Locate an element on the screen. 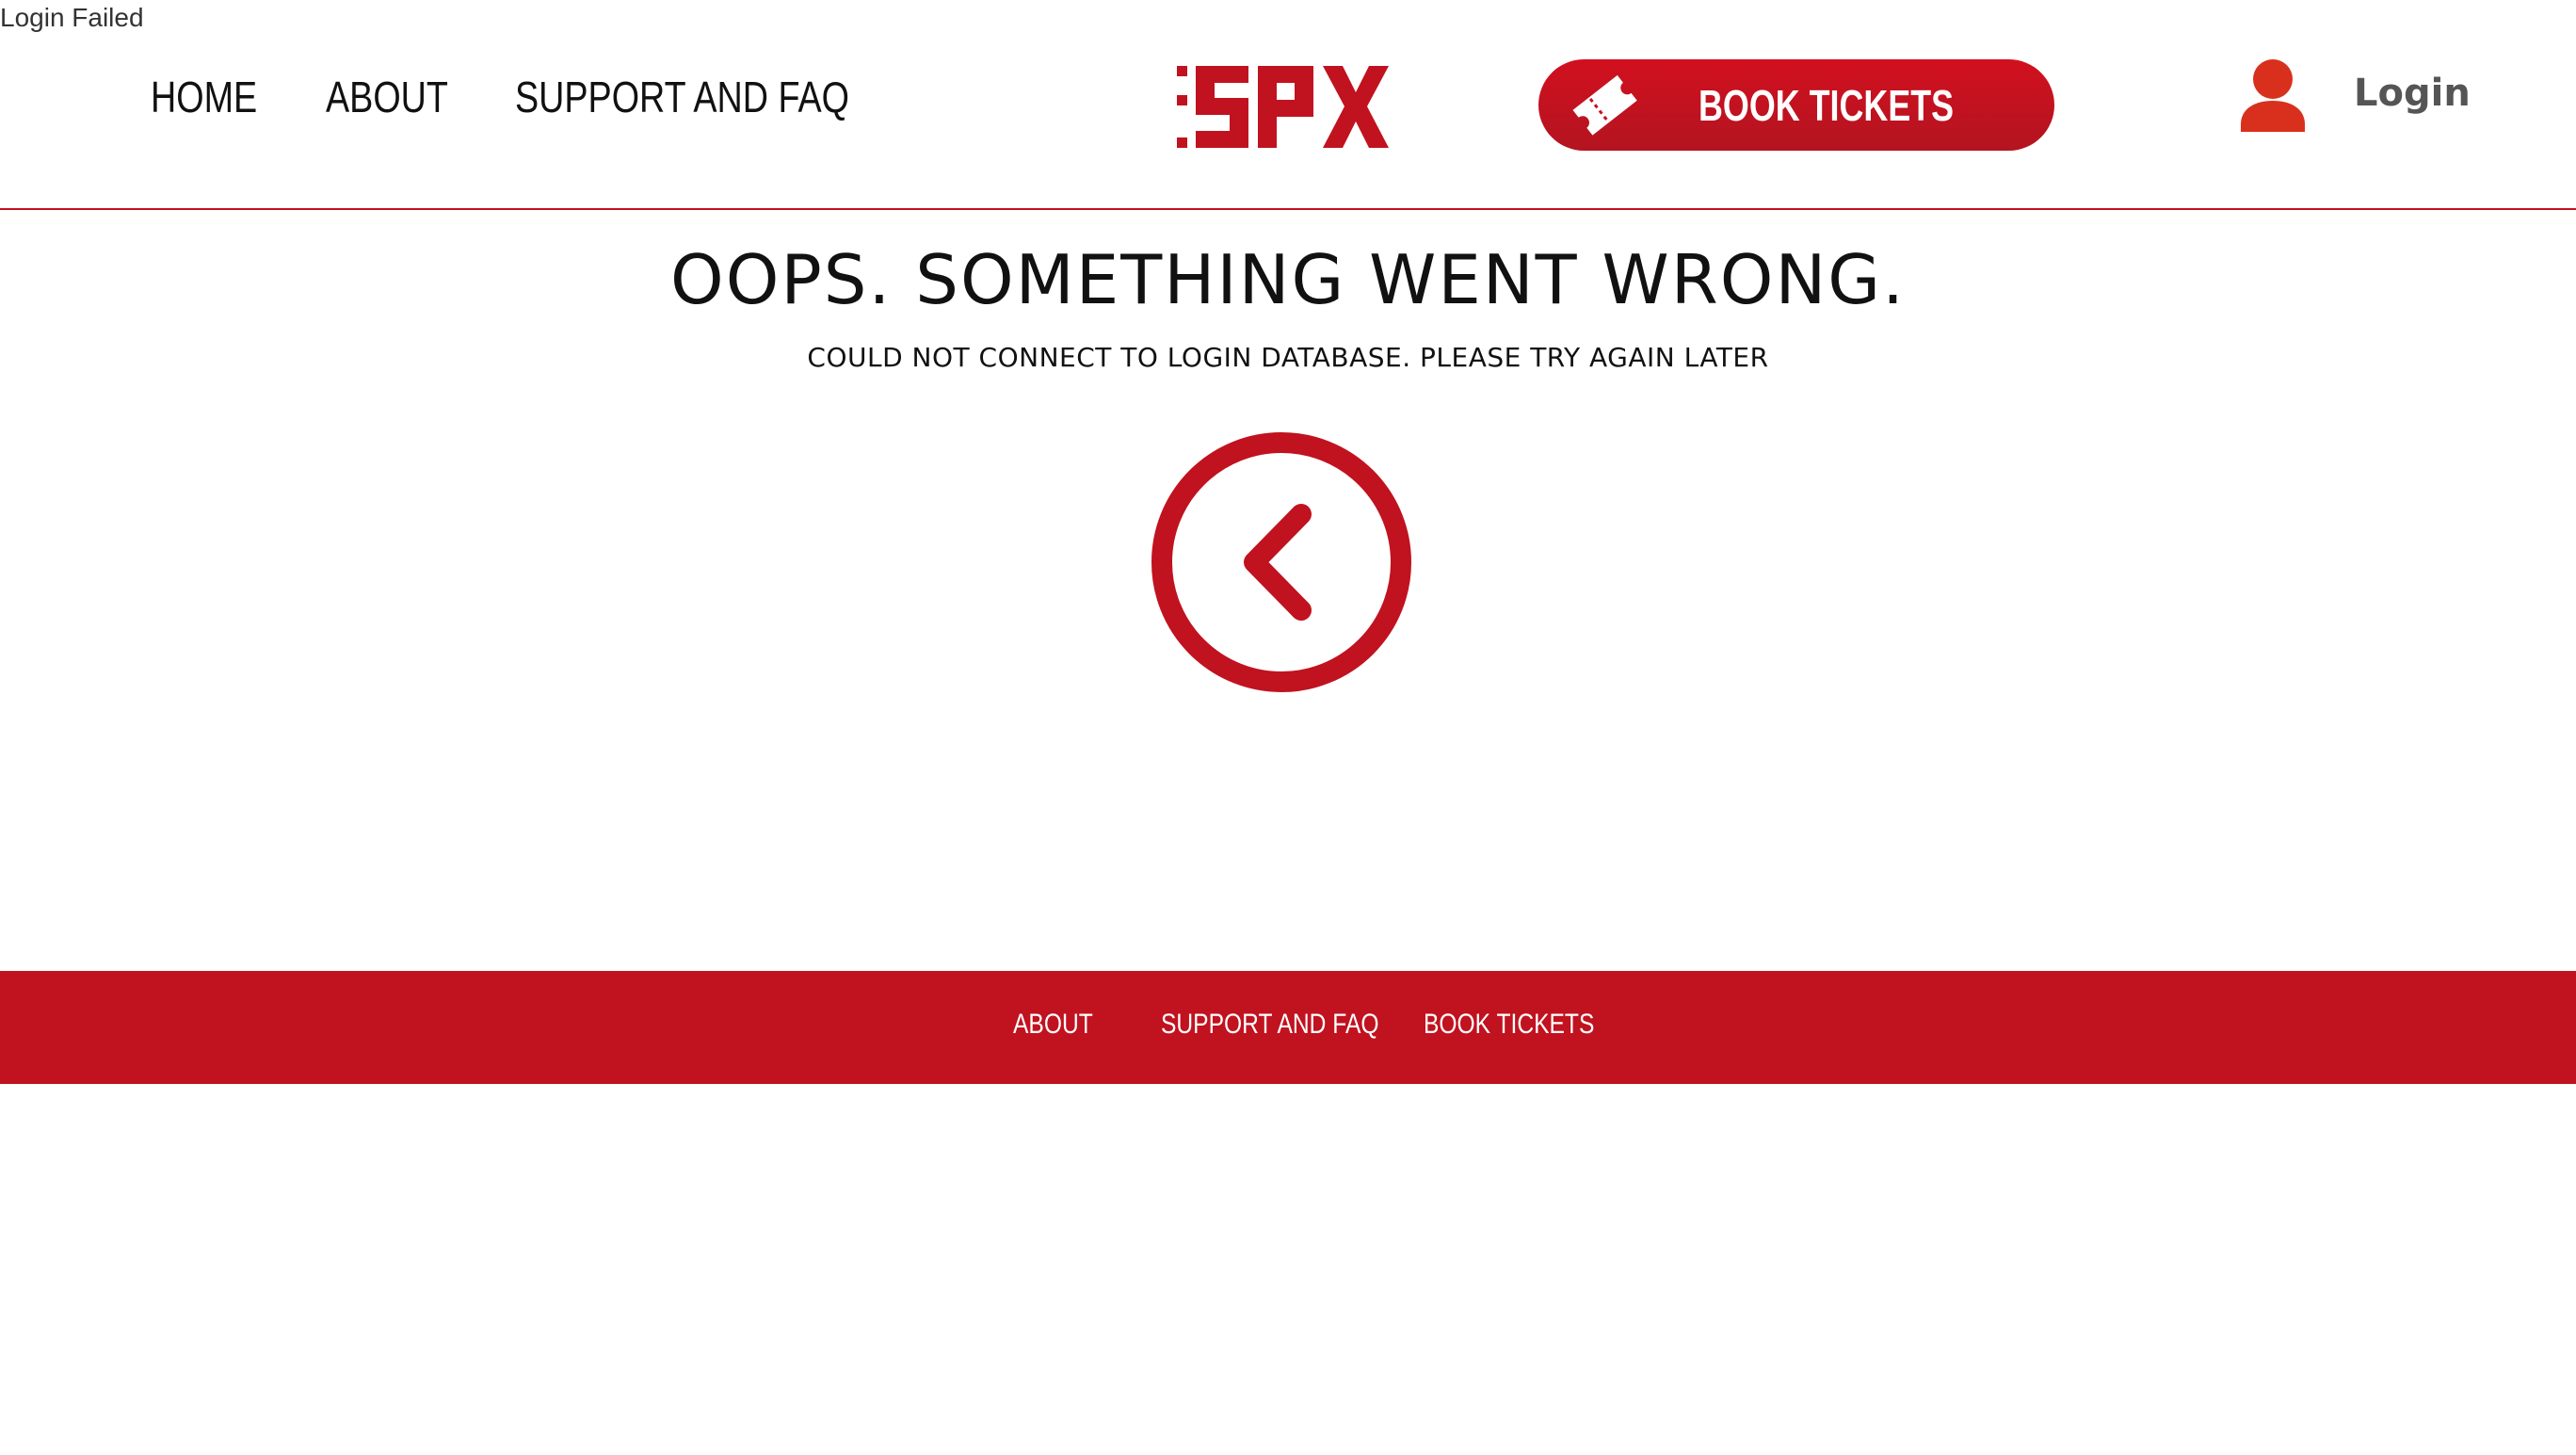 The height and width of the screenshot is (1455, 2576). book-tickets-button: BOOK TICKETS is located at coordinates (1796, 105).